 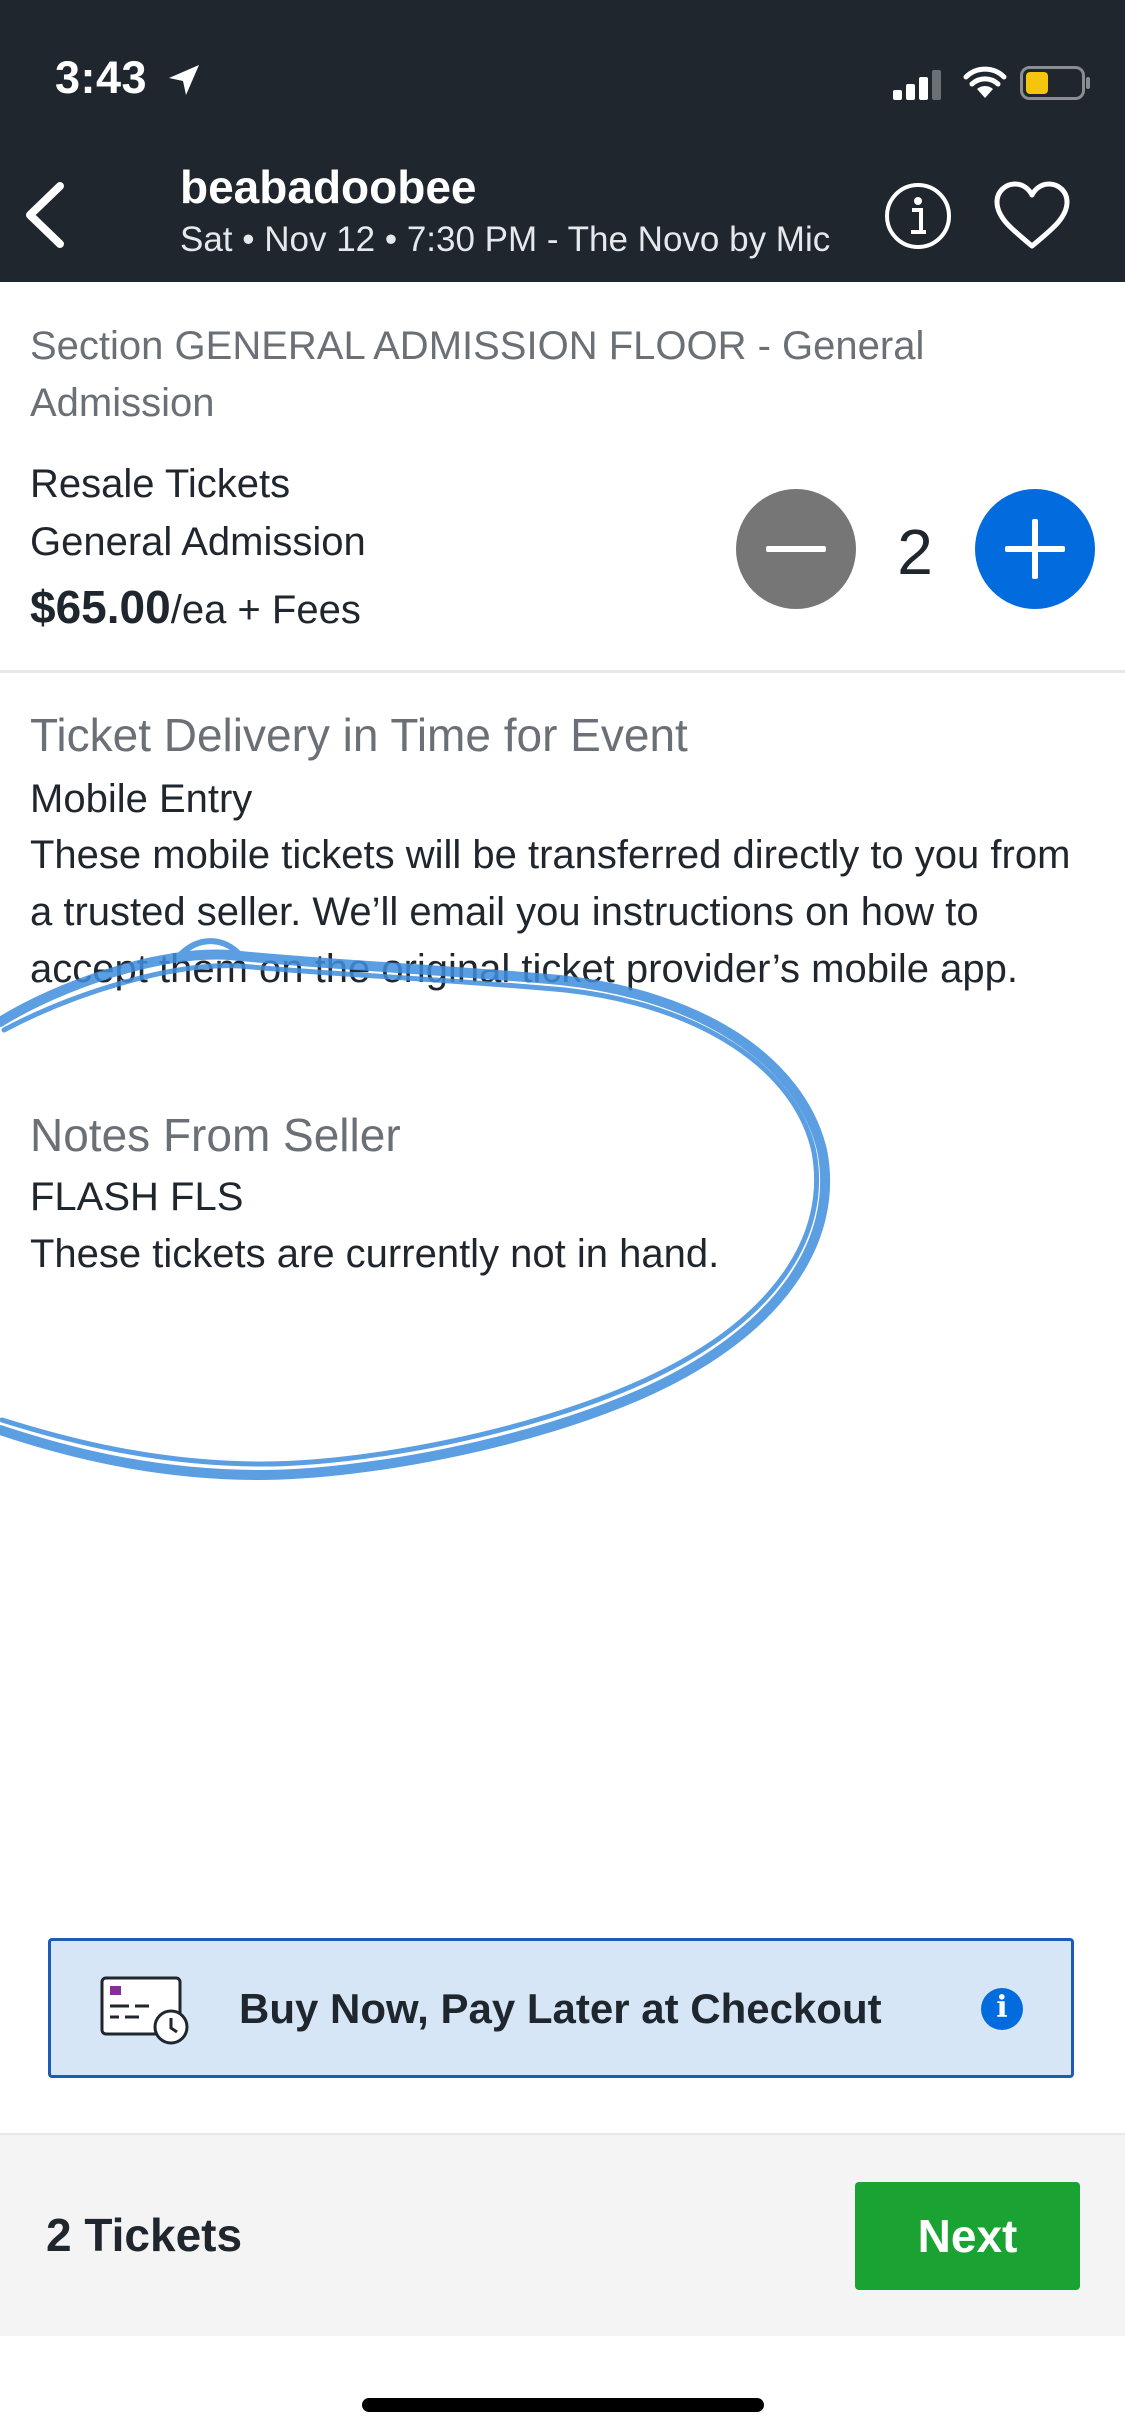 I want to click on ticket-kind: General Admission, so click(x=198, y=542).